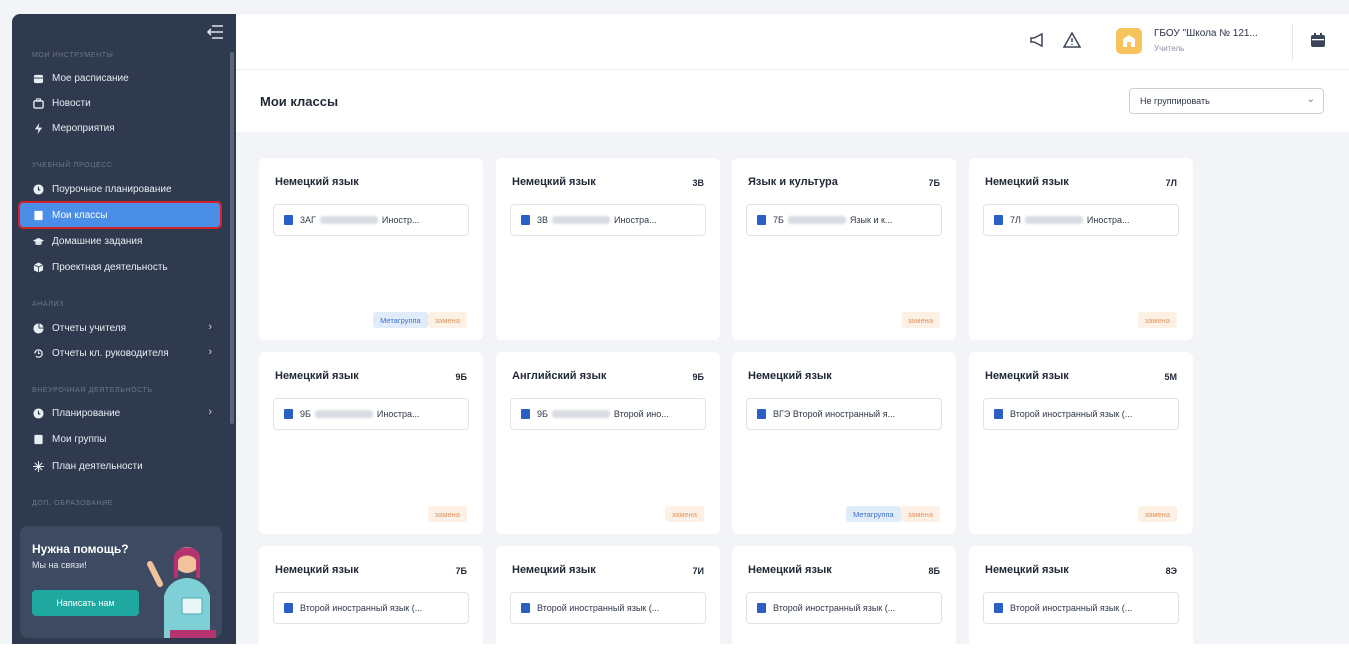 This screenshot has height=656, width=1349. Describe the element at coordinates (181, 592) in the screenshot. I see `support-person-illustration` at that location.